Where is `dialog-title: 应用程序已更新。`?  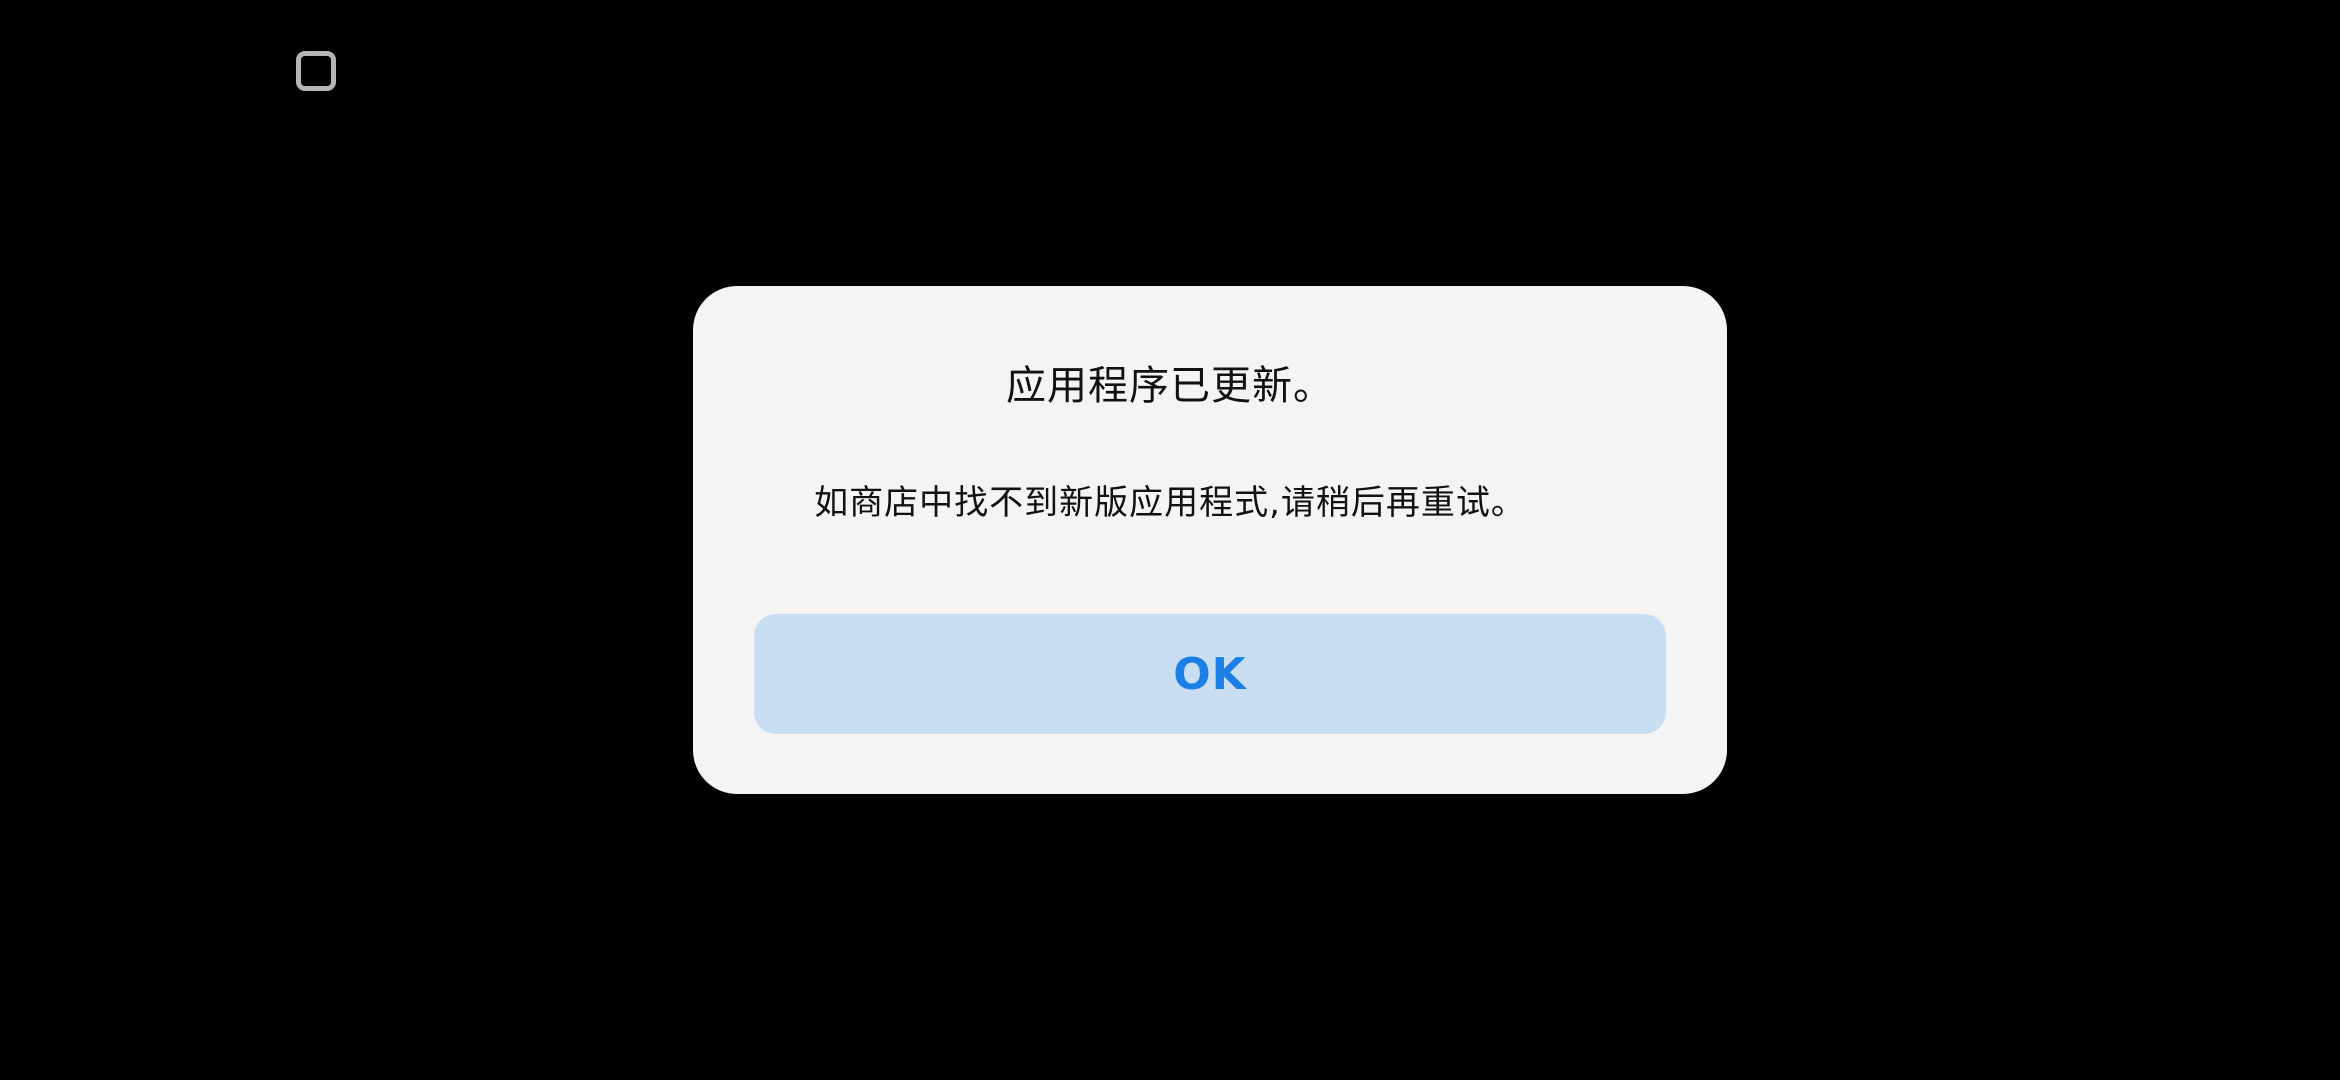 dialog-title: 应用程序已更新。 is located at coordinates (1170, 386).